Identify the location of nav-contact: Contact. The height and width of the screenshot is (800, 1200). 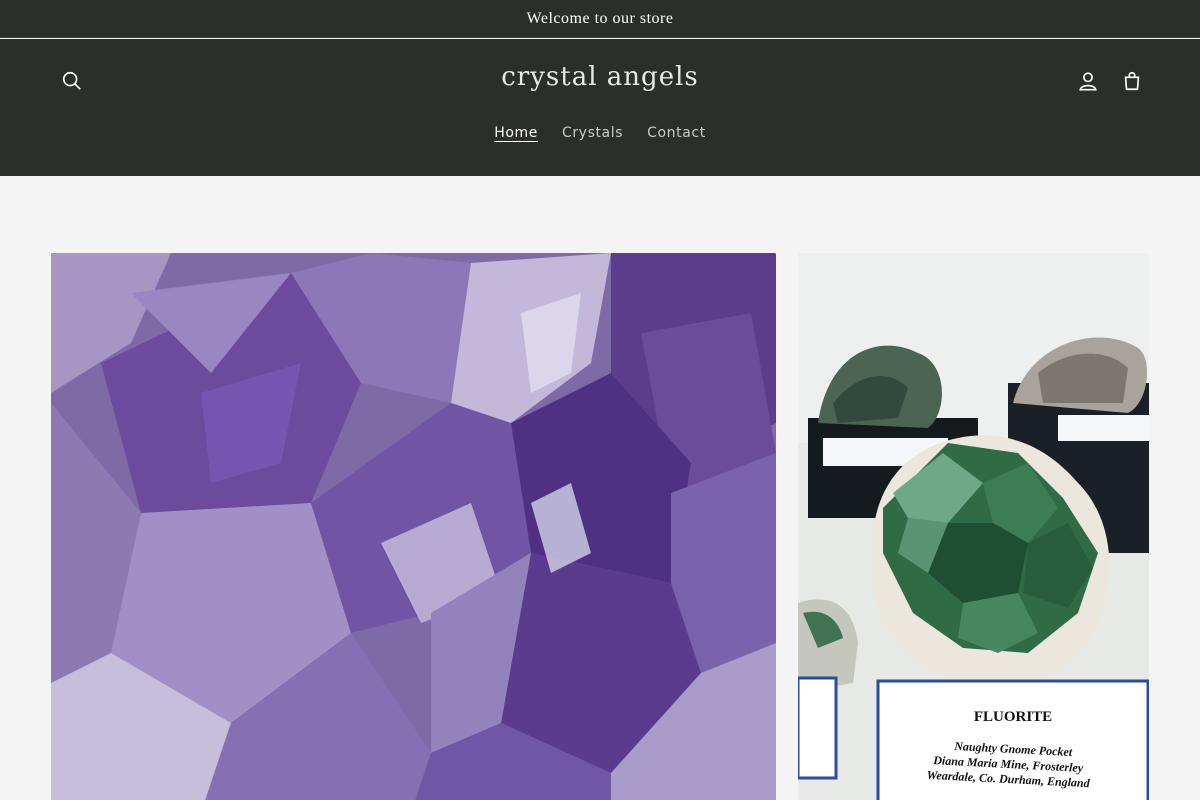
(676, 133).